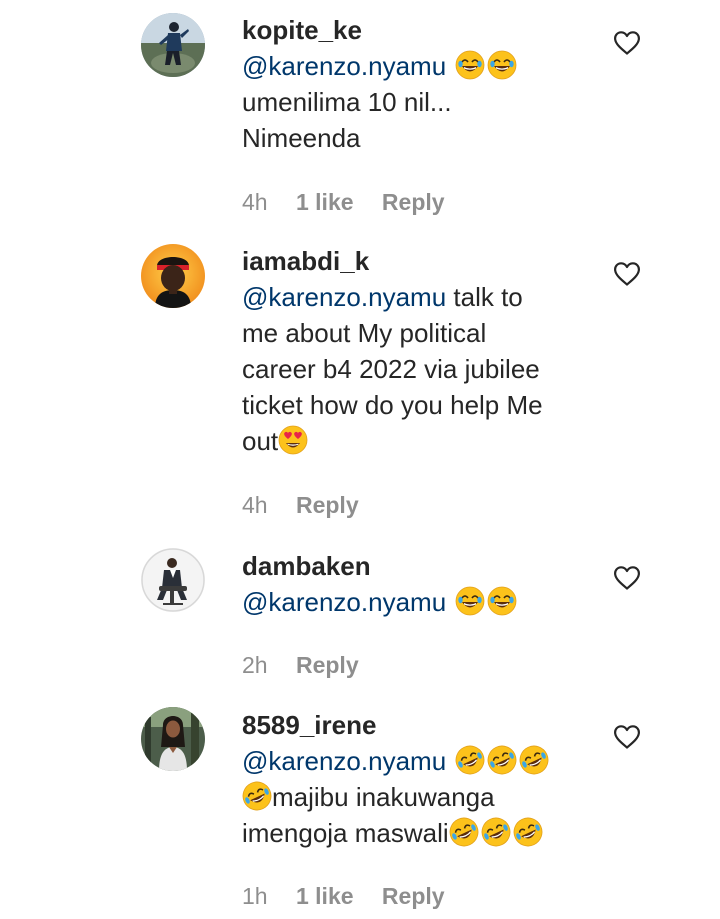 The height and width of the screenshot is (919, 720). I want to click on comment-meta: 4h Reply, so click(311, 505).